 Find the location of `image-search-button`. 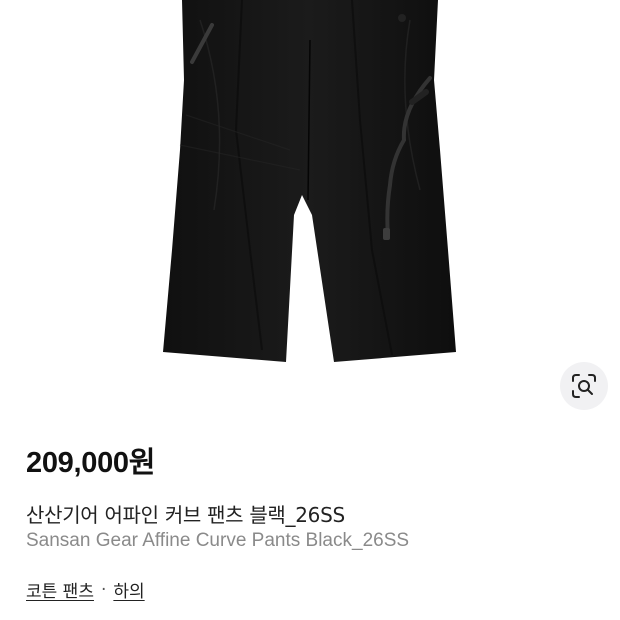

image-search-button is located at coordinates (584, 386).